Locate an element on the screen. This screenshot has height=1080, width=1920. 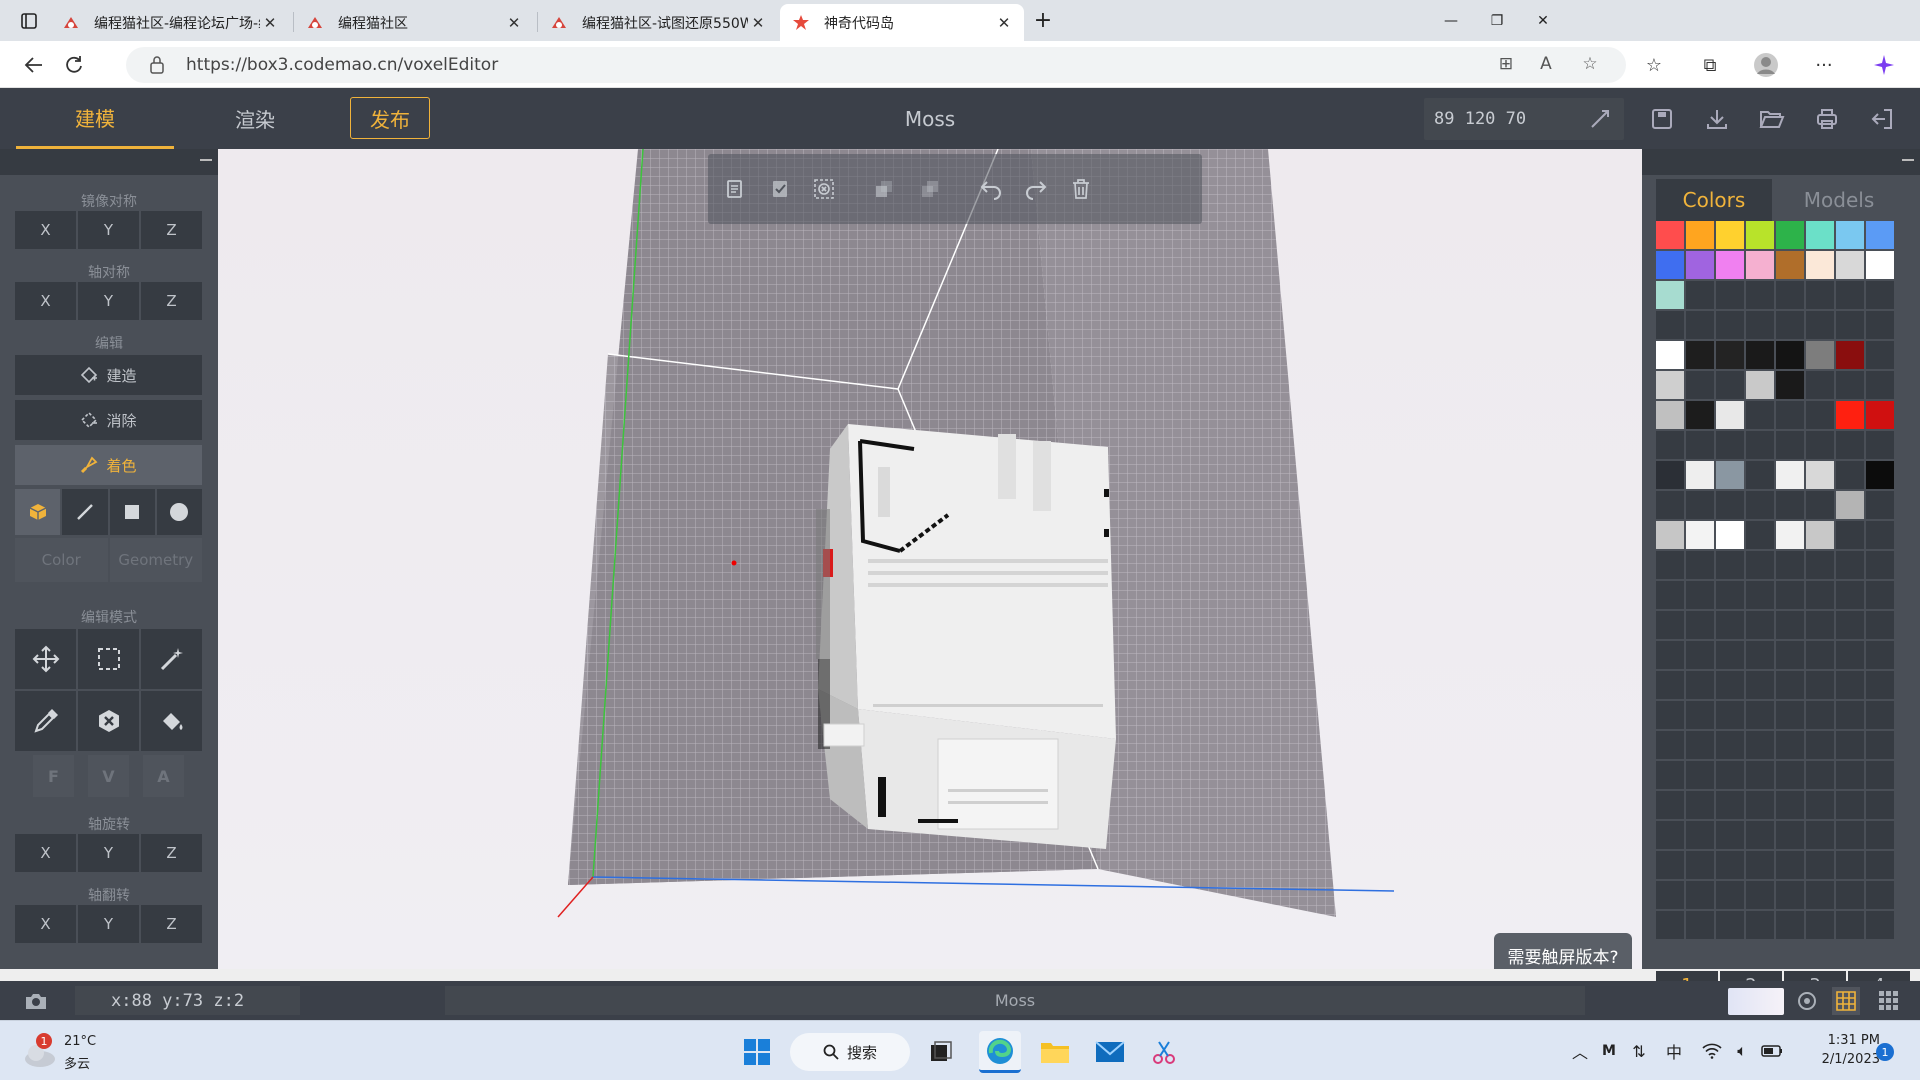
delete-selection-button is located at coordinates (108, 721).